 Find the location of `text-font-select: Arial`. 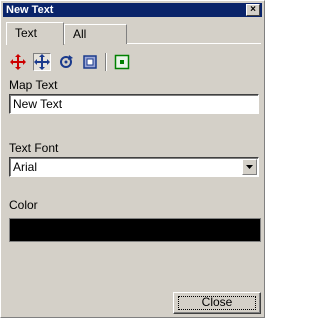

text-font-select: Arial is located at coordinates (134, 167).